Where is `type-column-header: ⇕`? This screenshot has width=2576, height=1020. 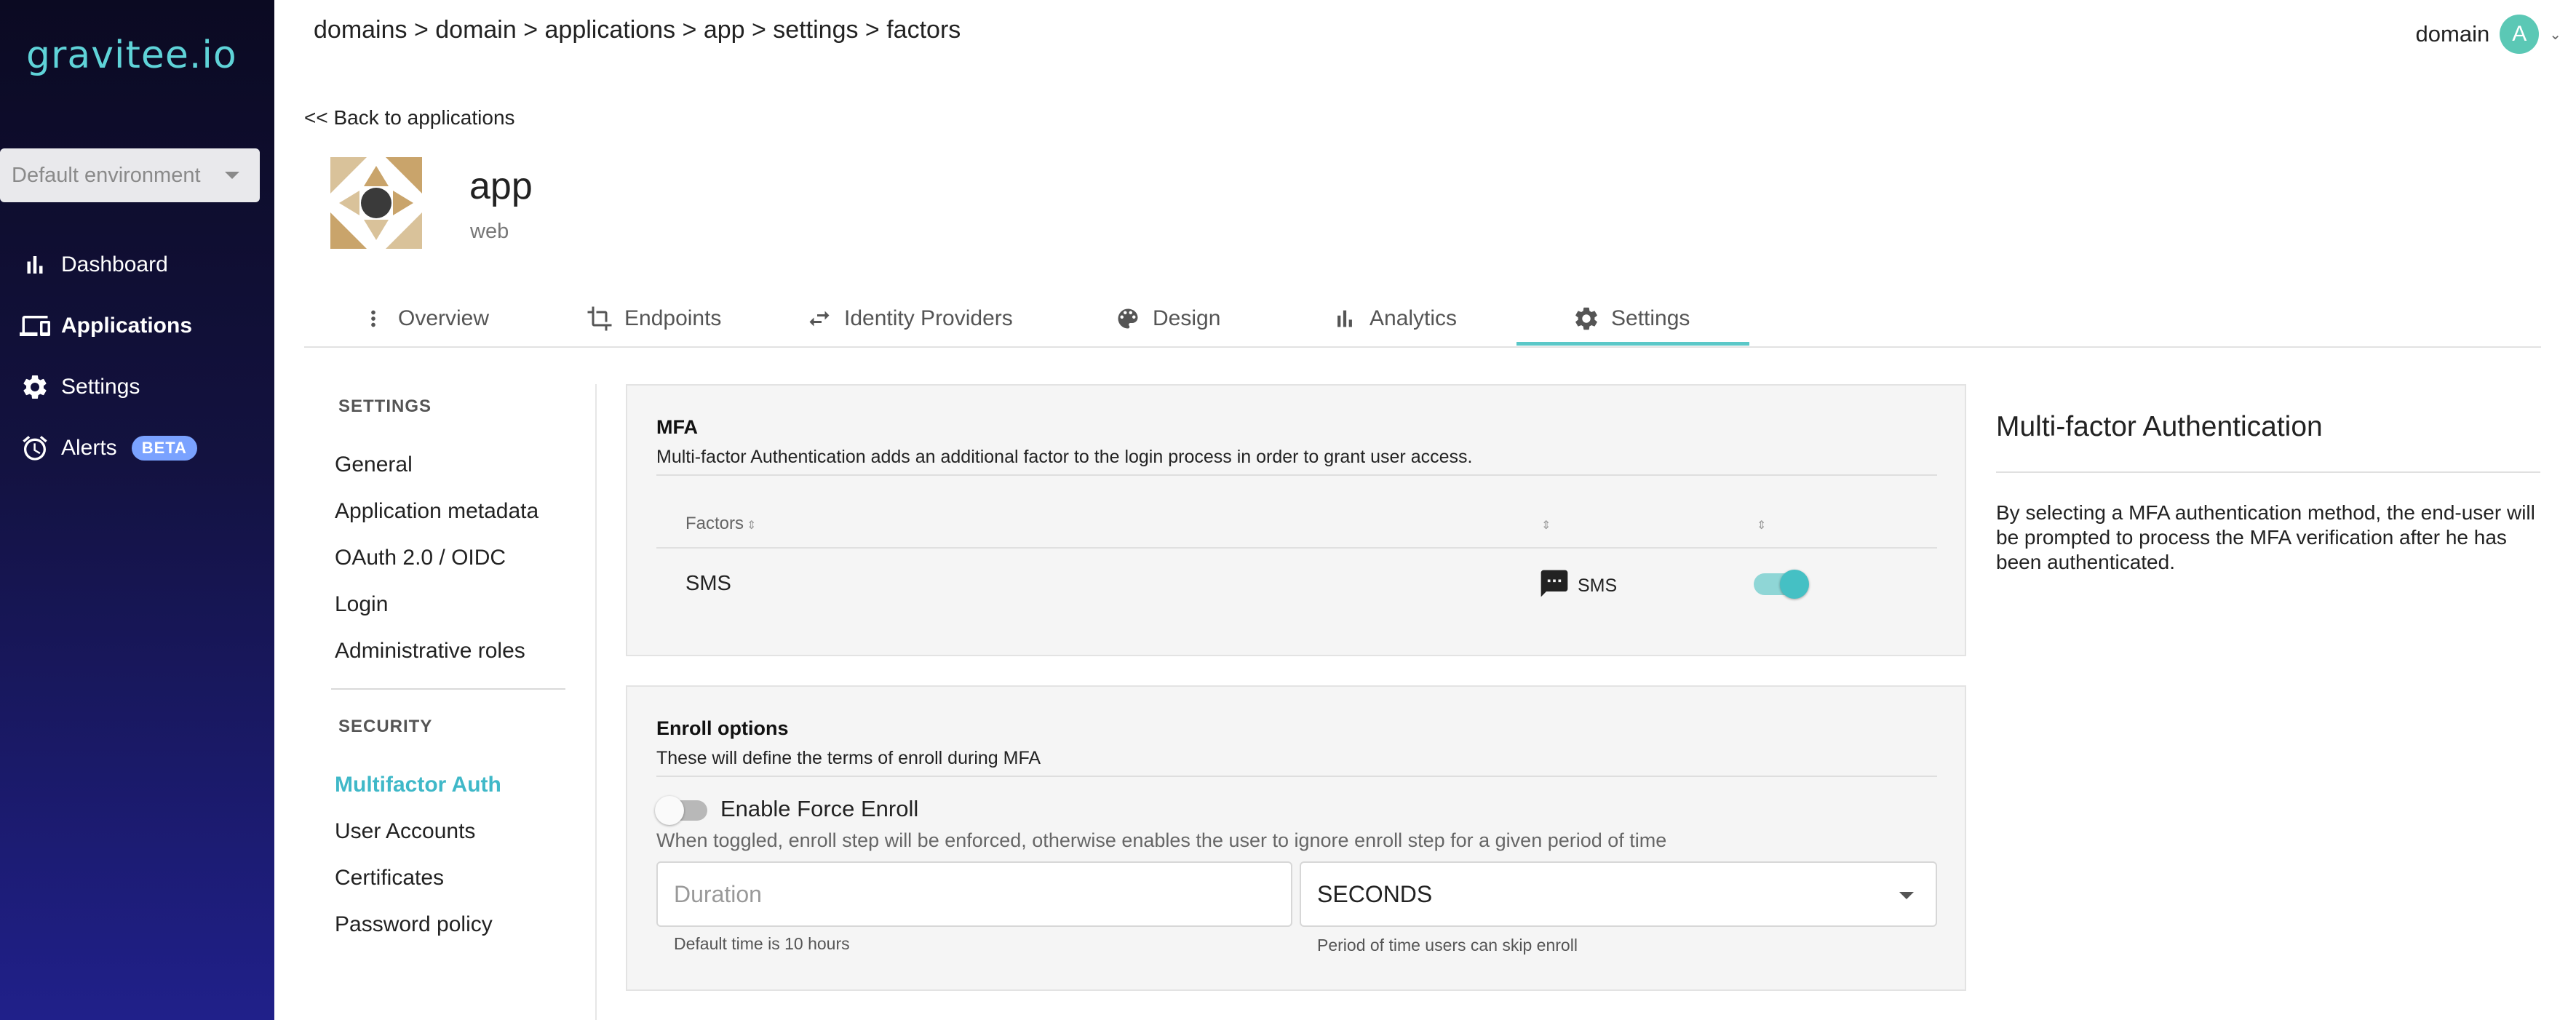
type-column-header: ⇕ is located at coordinates (1544, 524).